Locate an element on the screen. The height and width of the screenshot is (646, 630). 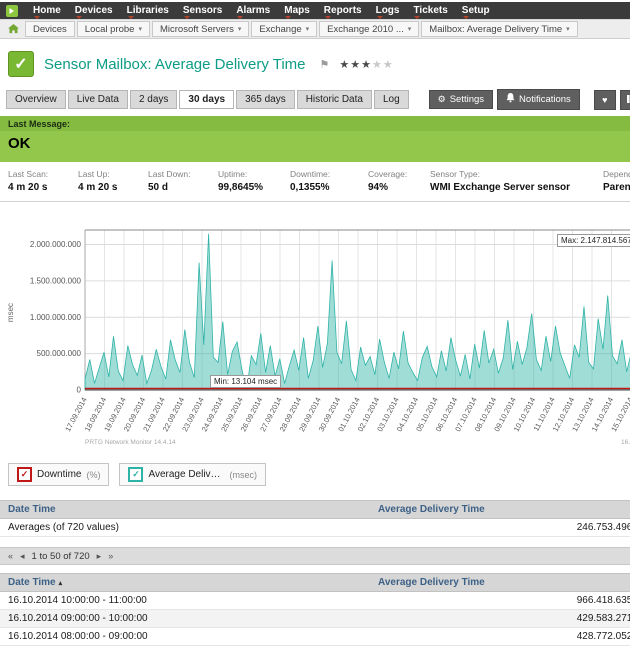
topnav-item-tickets: Tickets is located at coordinates (430, 12).